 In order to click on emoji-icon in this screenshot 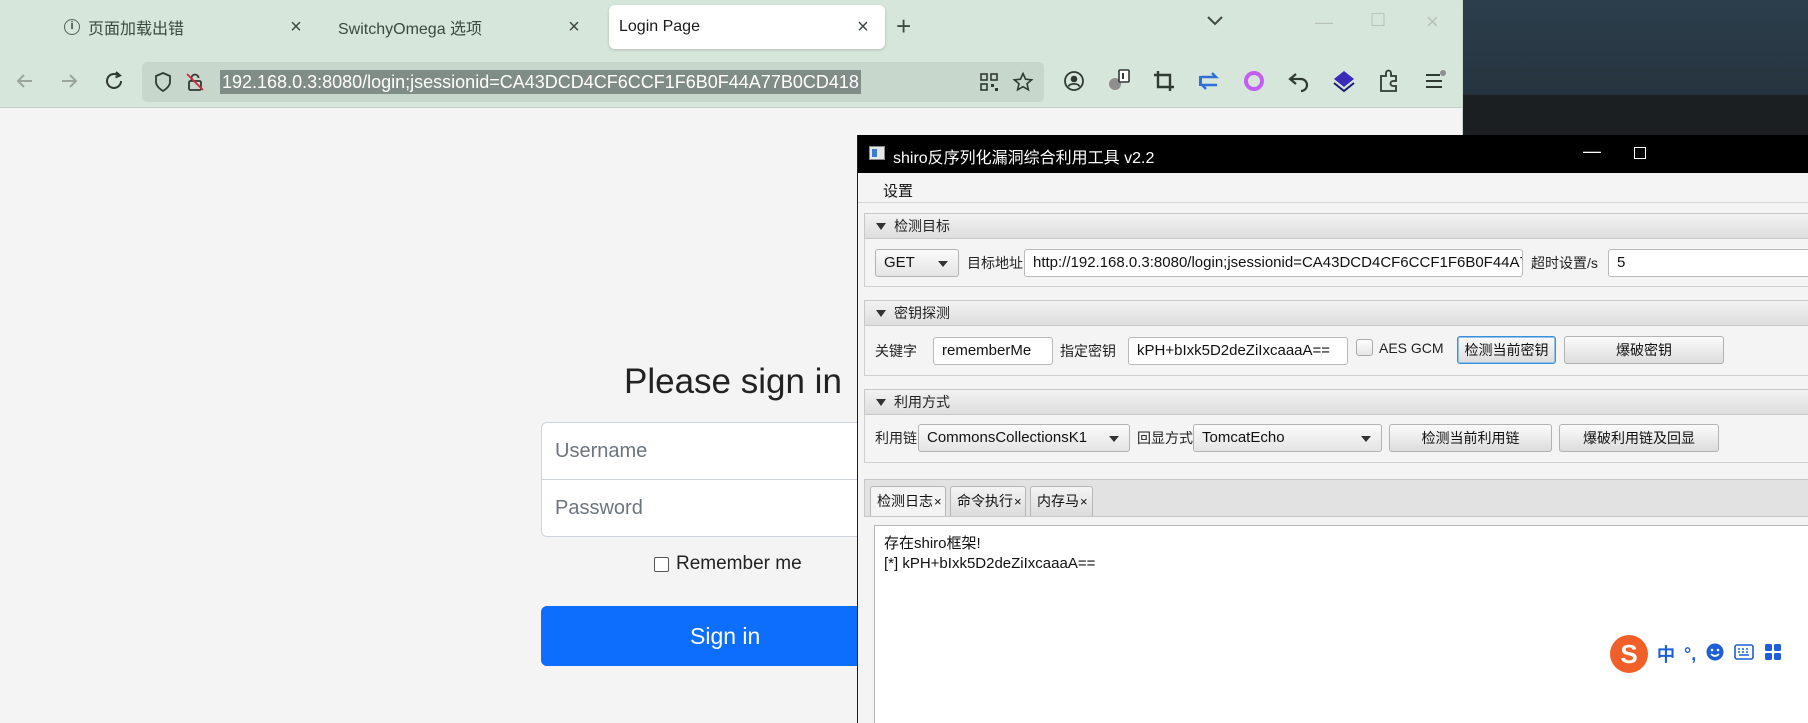, I will do `click(1715, 654)`.